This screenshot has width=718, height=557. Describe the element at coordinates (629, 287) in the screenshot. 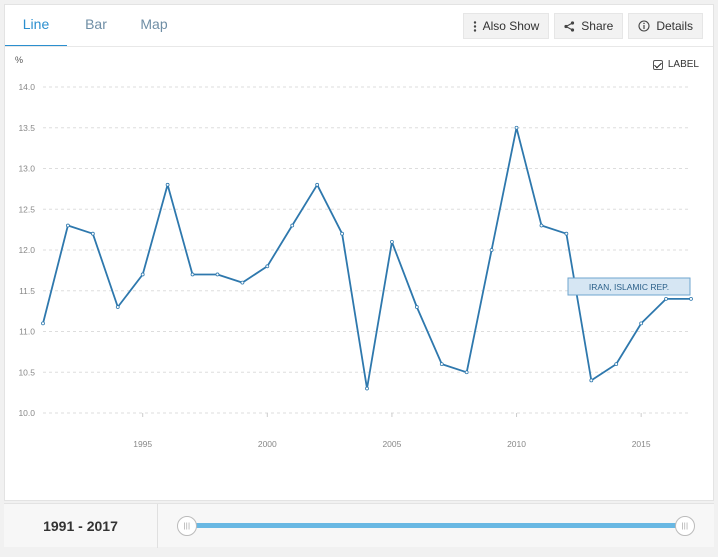

I see `series-label-text: IRAN, ISLAMIC REP.` at that location.